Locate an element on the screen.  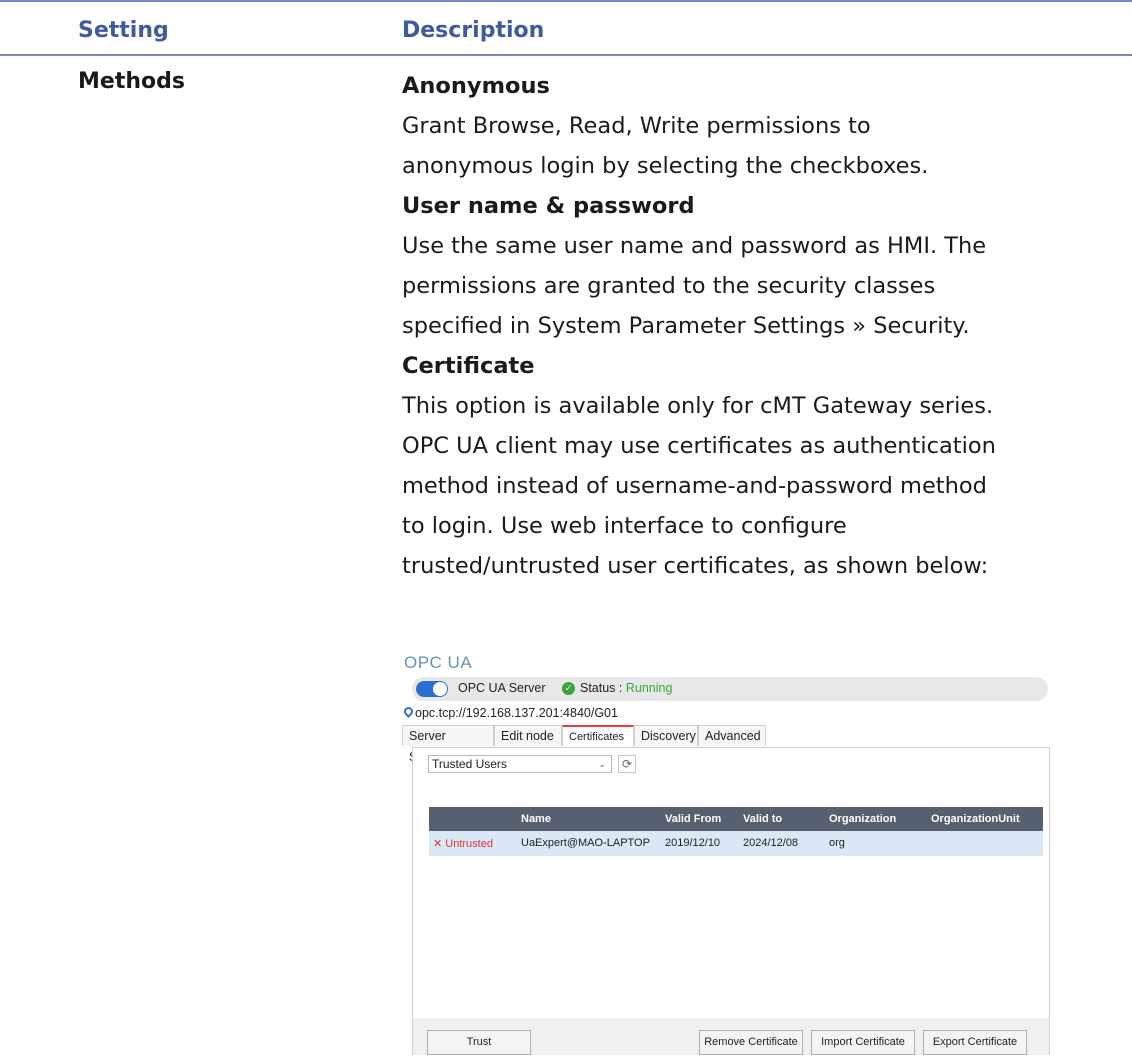
table-top-rule is located at coordinates (566, 1).